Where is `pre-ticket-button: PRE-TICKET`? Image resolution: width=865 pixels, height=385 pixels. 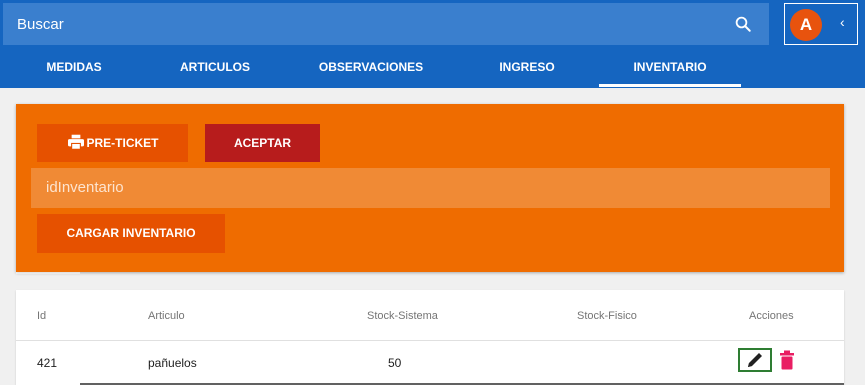 pre-ticket-button: PRE-TICKET is located at coordinates (112, 143).